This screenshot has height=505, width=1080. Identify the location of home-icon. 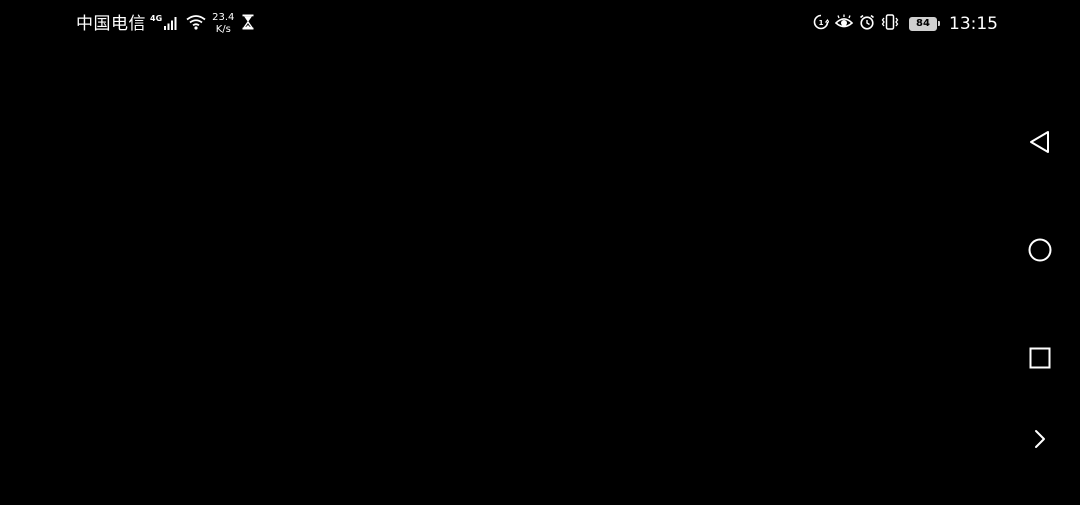
(1040, 252).